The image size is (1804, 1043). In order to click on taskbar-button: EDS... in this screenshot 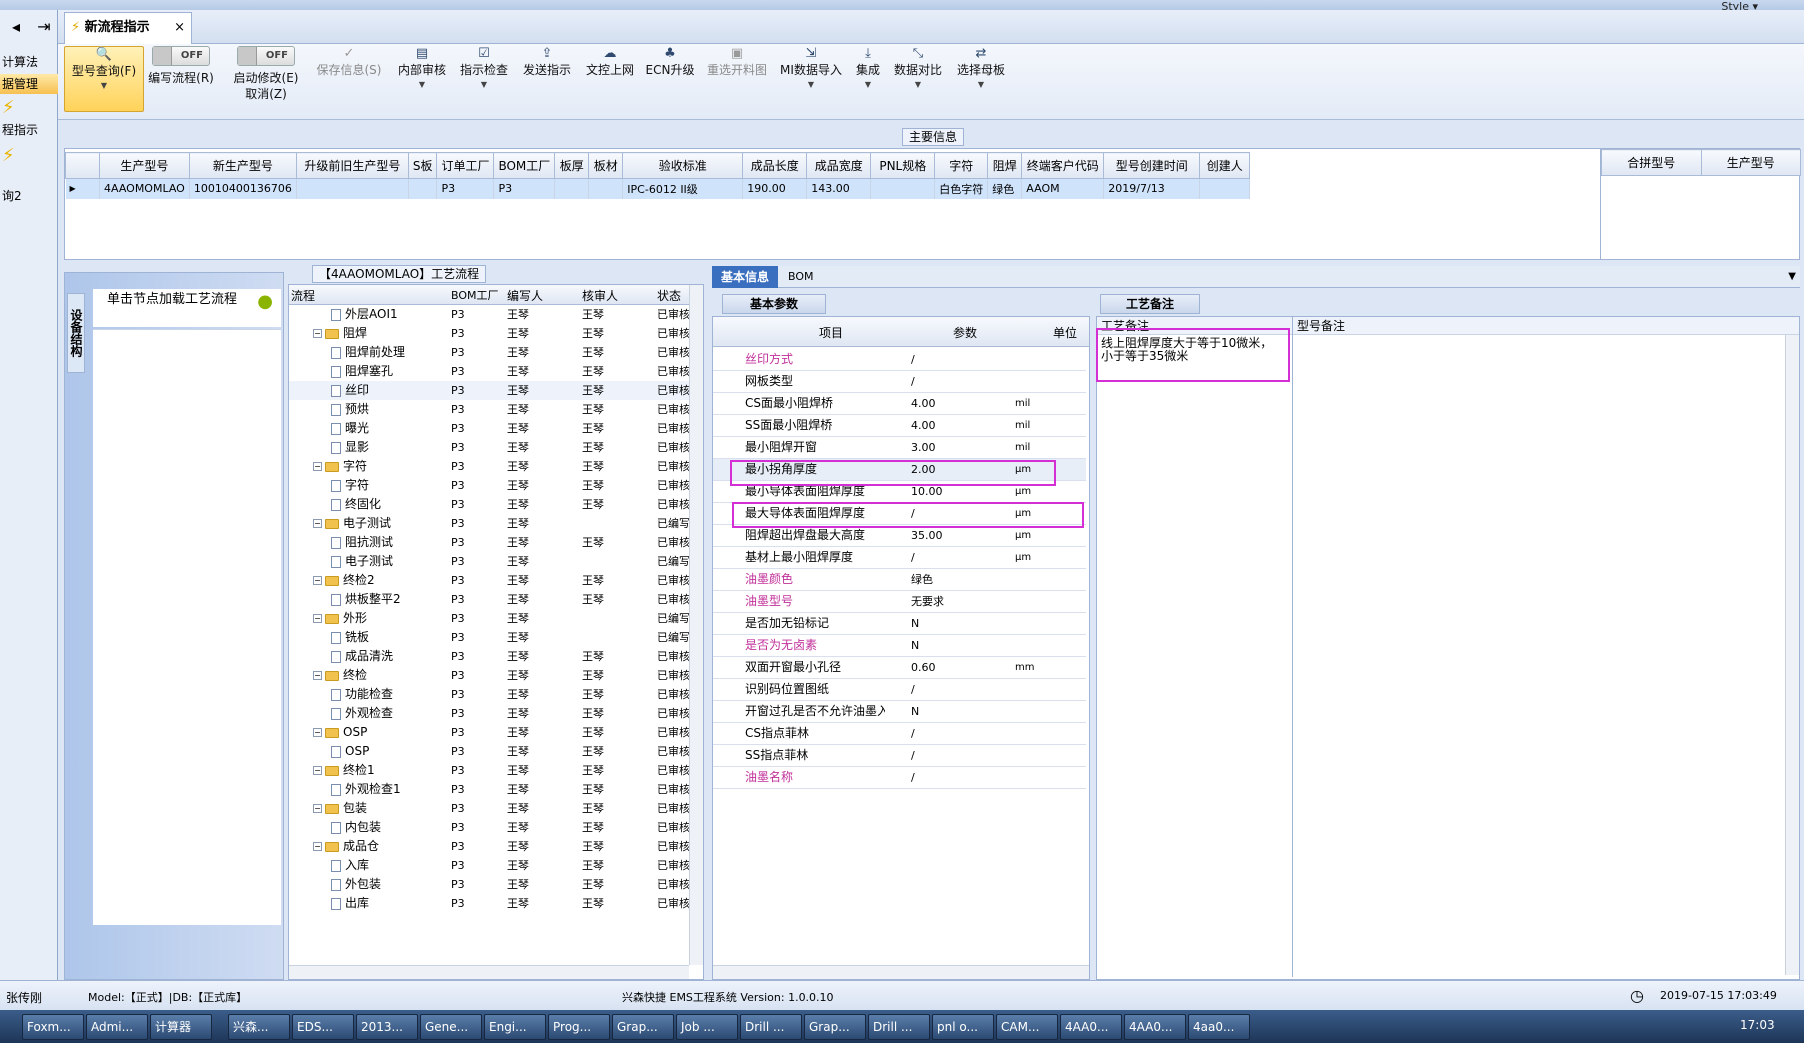, I will do `click(323, 1027)`.